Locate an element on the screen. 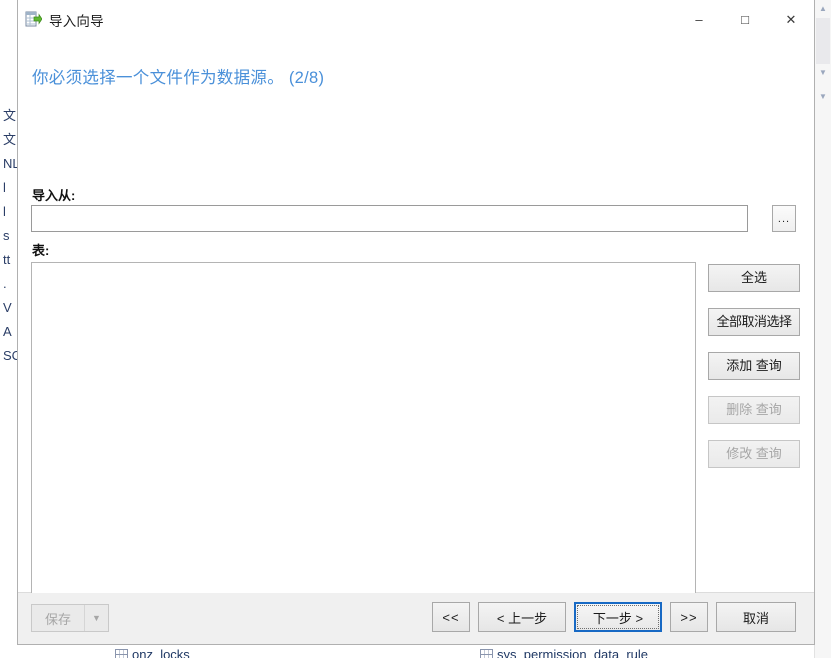 This screenshot has width=831, height=658. background-clipped-text: V is located at coordinates (7, 307).